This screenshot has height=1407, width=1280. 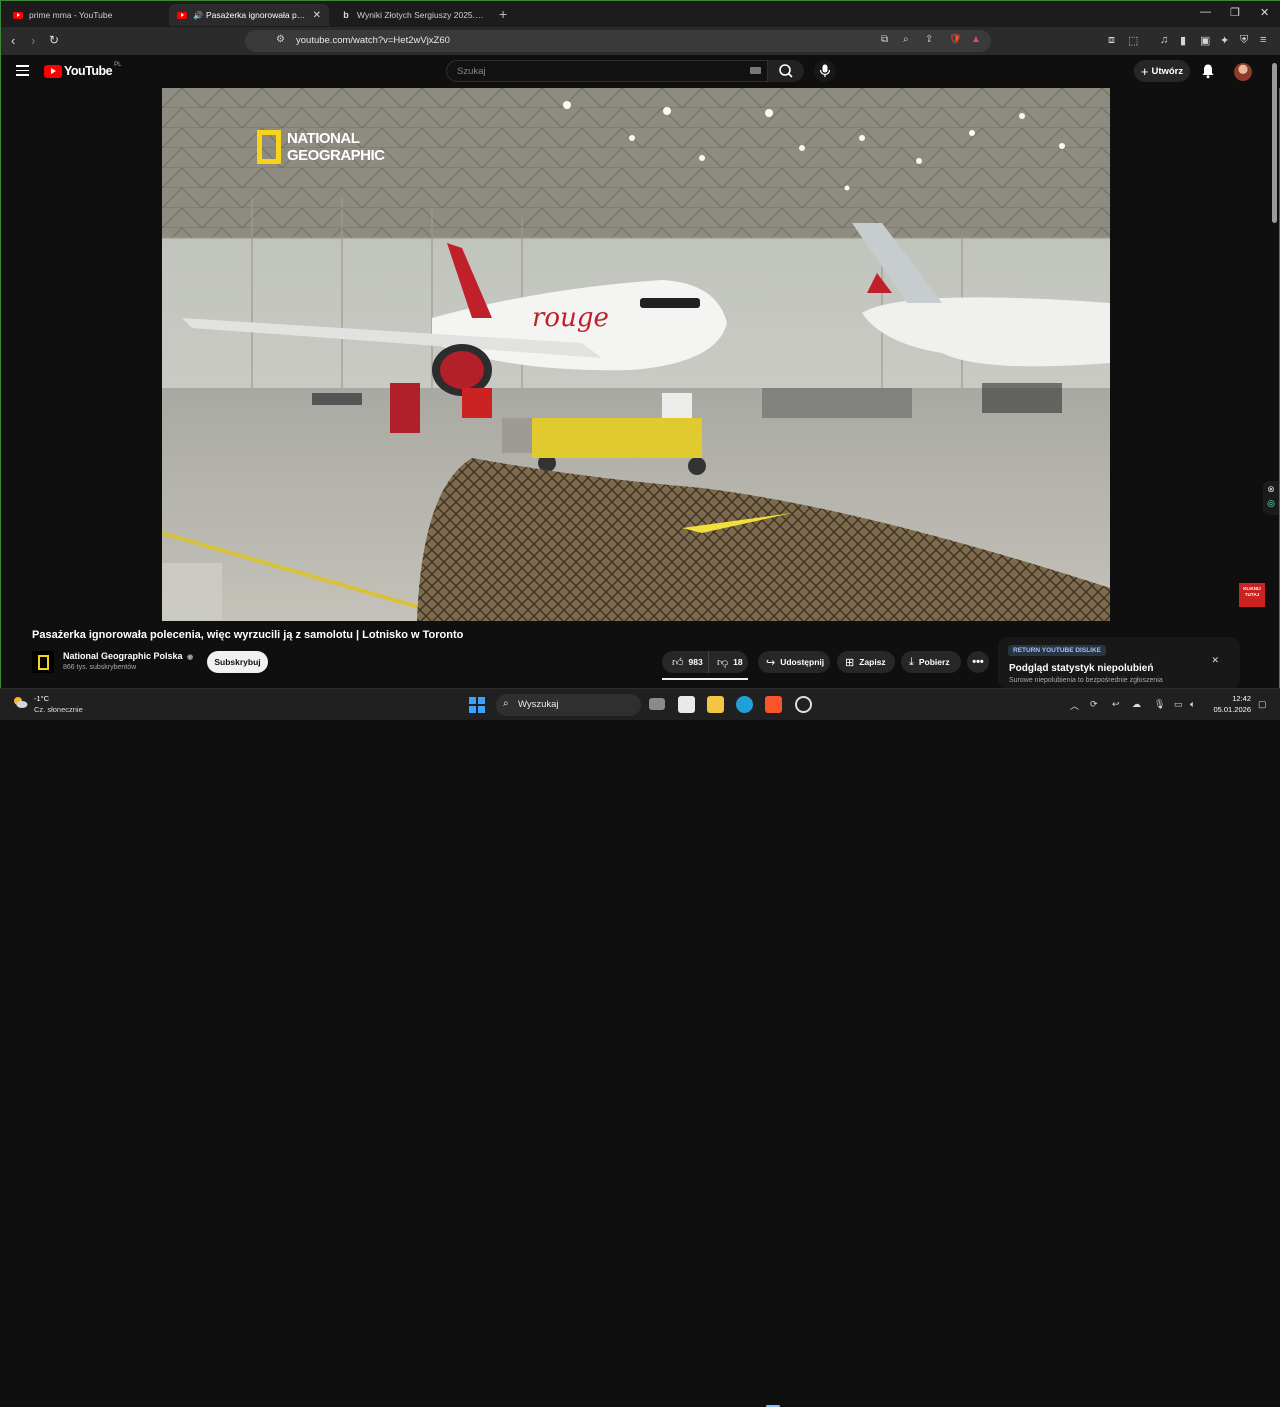 I want to click on side-ad-badge: KLIKNIJ TUTAJ, so click(x=1252, y=595).